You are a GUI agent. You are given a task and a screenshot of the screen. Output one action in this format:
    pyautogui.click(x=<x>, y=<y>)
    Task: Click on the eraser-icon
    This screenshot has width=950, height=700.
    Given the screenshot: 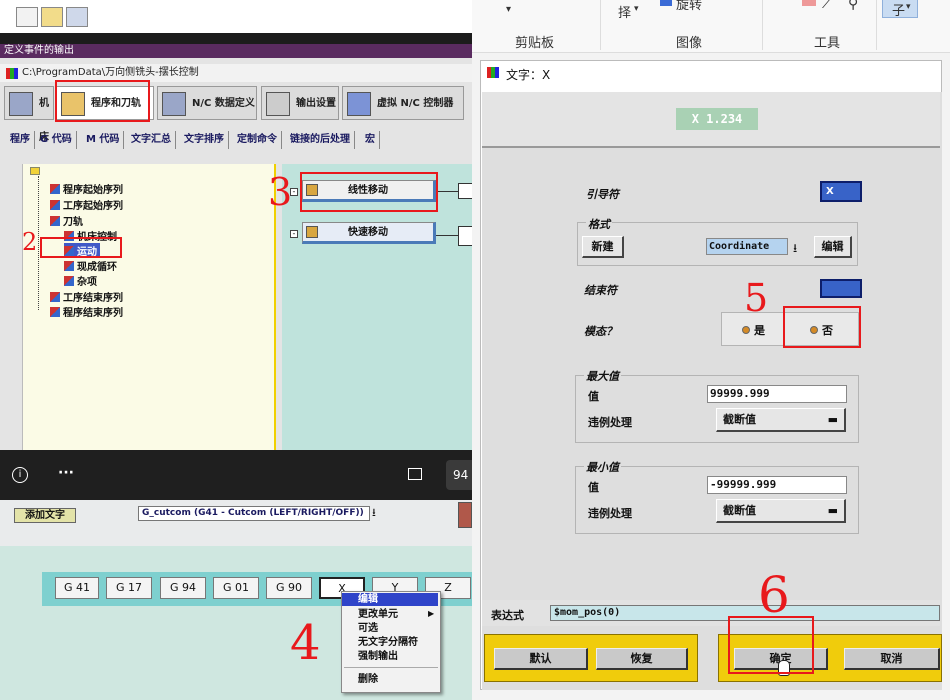 What is the action you would take?
    pyautogui.click(x=809, y=3)
    